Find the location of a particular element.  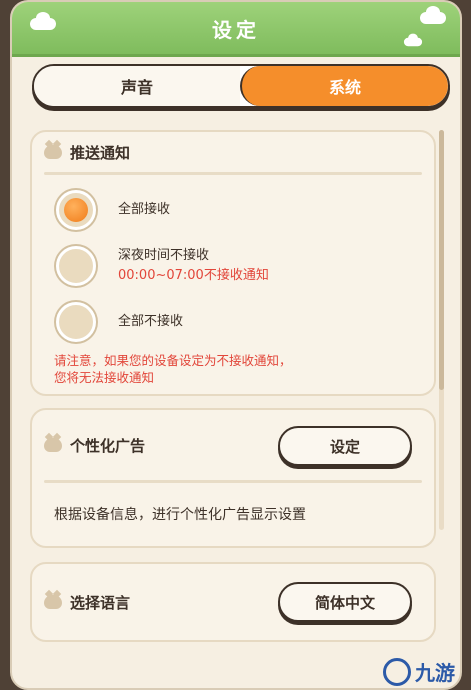

watermark-text: 九游 is located at coordinates (435, 673).